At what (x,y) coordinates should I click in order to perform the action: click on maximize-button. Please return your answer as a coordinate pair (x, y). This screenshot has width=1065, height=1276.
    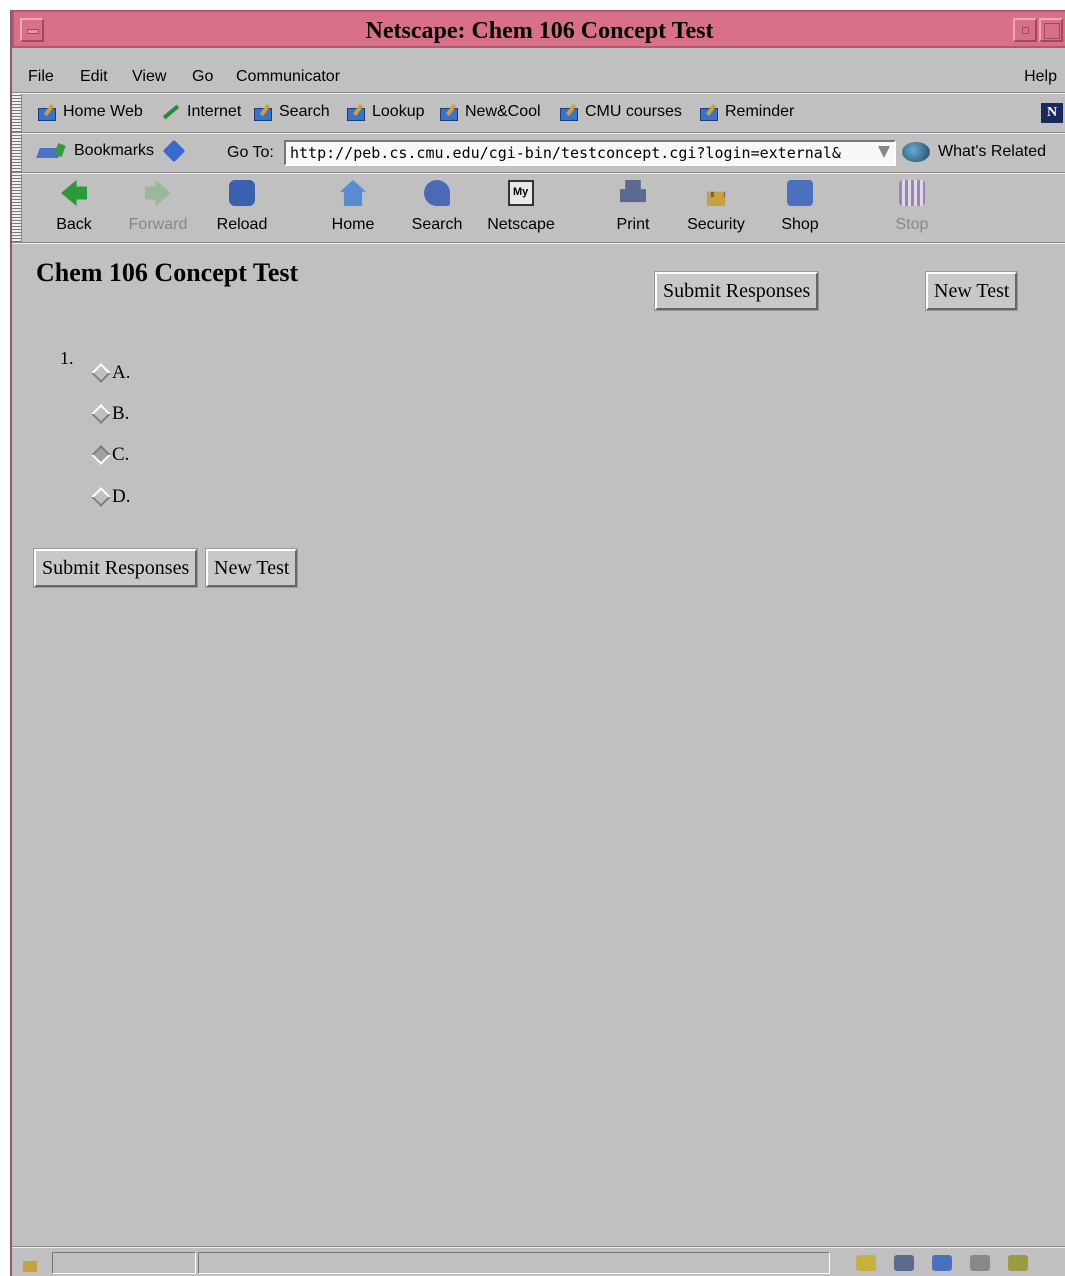
    Looking at the image, I should click on (1051, 30).